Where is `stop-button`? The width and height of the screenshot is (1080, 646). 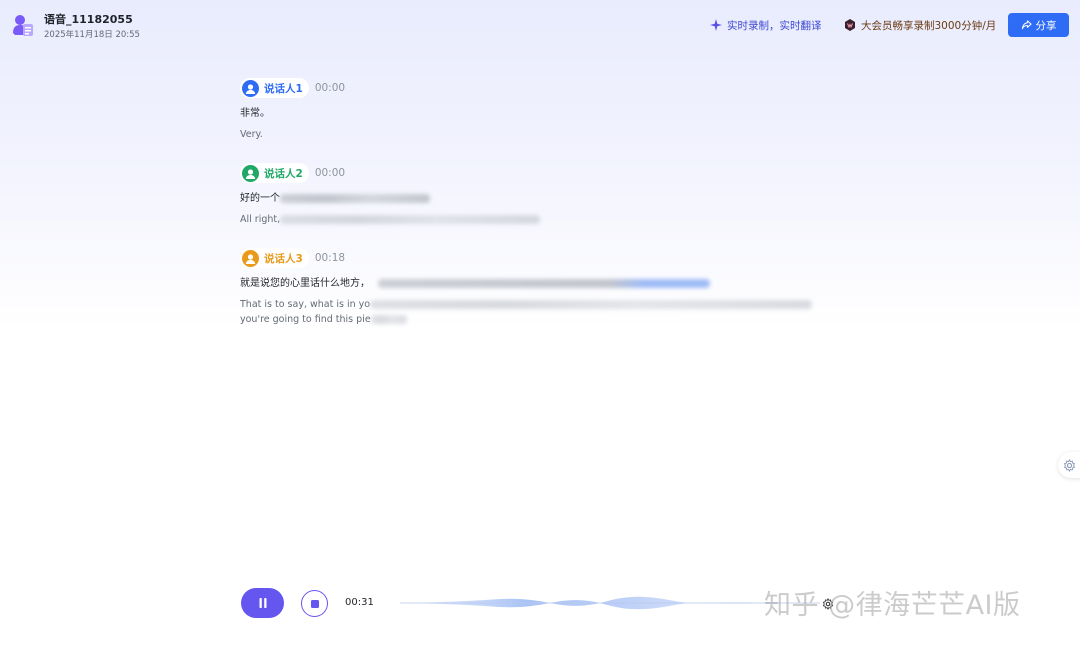 stop-button is located at coordinates (314, 603).